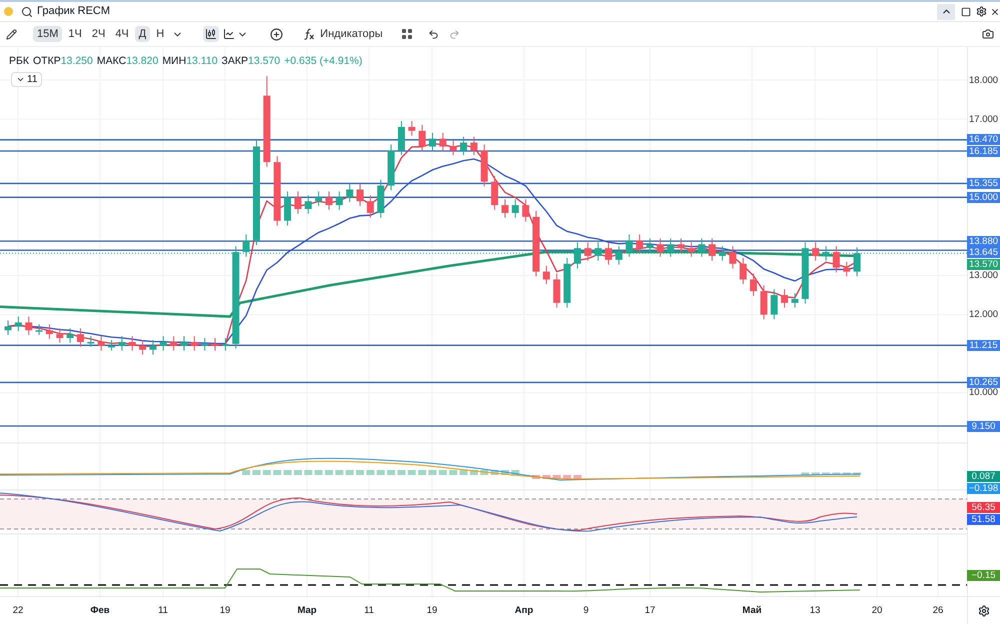 The width and height of the screenshot is (1000, 624). Describe the element at coordinates (174, 61) in the screenshot. I see `legend-label: МИН` at that location.